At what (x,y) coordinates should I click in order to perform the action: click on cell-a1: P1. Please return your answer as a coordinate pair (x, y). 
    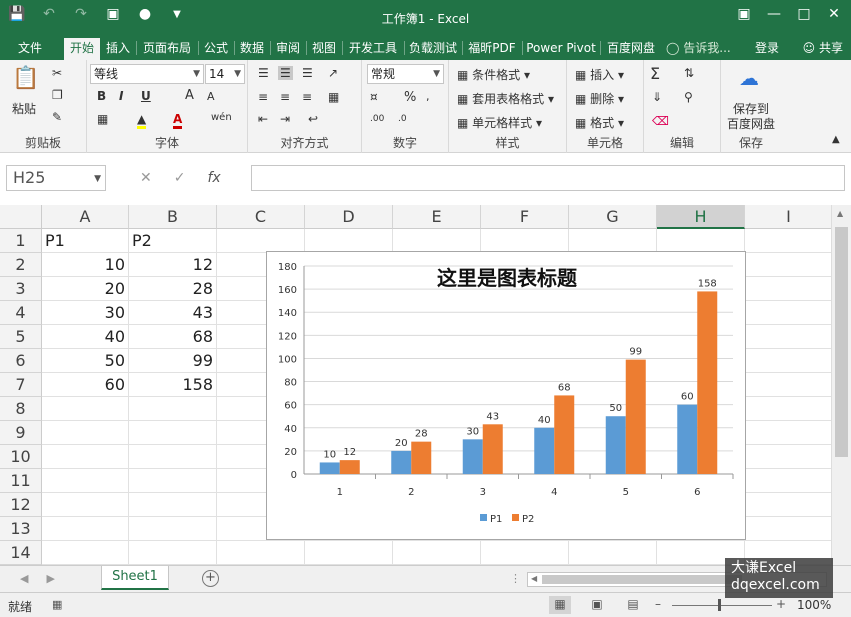
    Looking at the image, I should click on (85, 241).